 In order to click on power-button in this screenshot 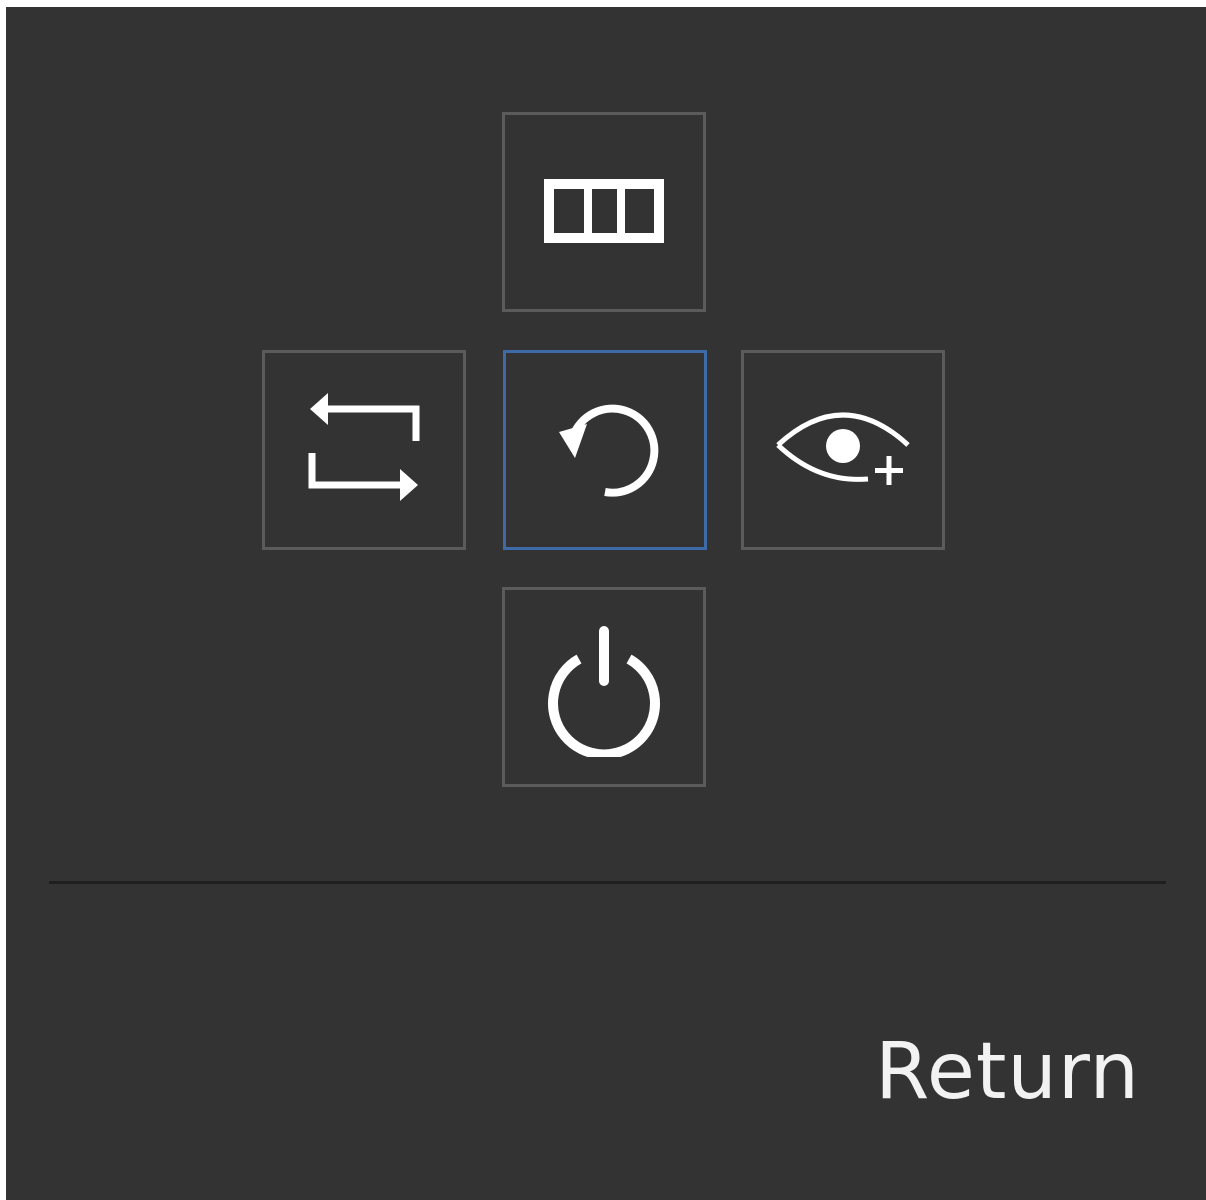, I will do `click(604, 687)`.